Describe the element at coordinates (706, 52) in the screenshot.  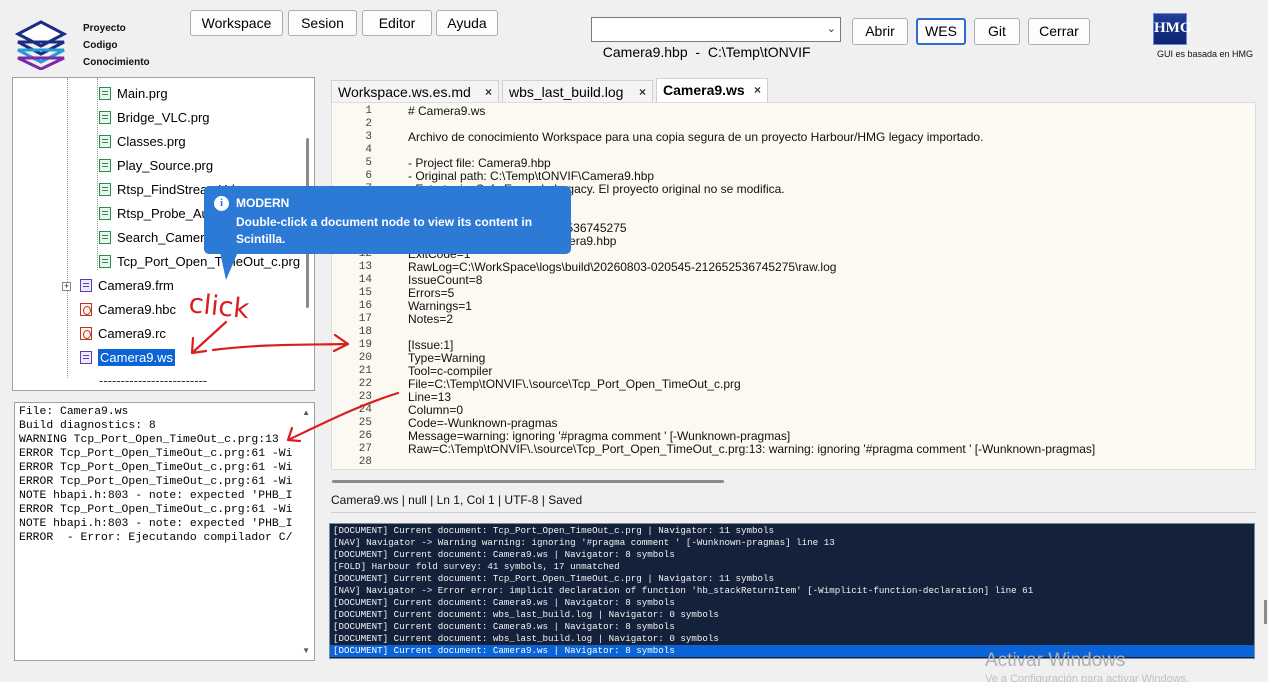
I see `project-select-value: Camera9.hbp - C:\Temp\tONVIF` at that location.